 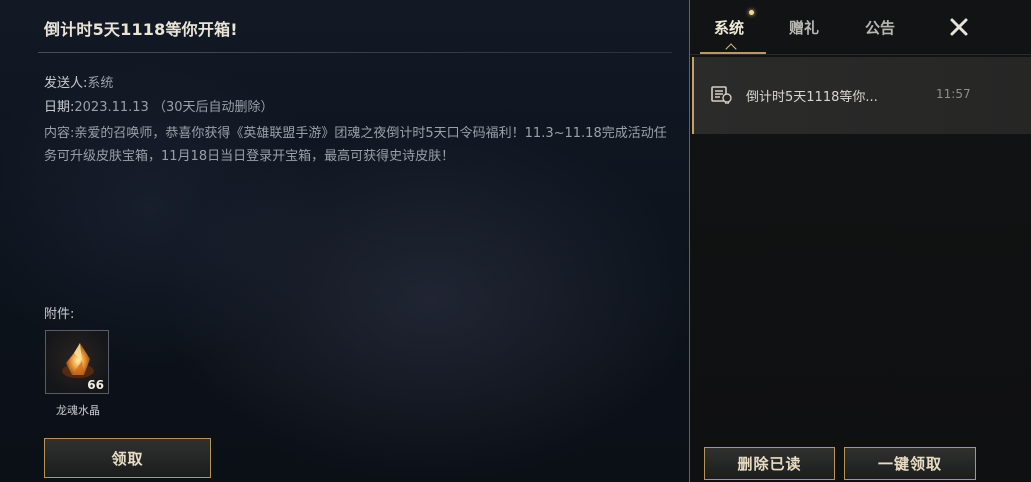 What do you see at coordinates (59, 107) in the screenshot?
I see `date-label: 日期:` at bounding box center [59, 107].